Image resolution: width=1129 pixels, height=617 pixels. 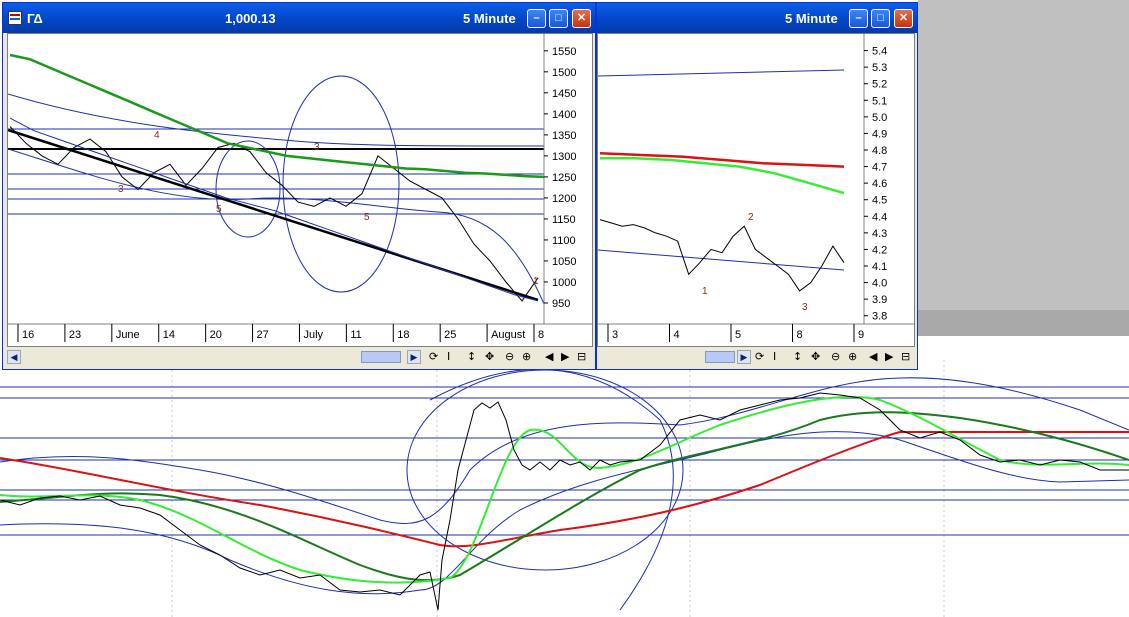 I want to click on y-tick-label: 3.9, so click(x=879, y=300).